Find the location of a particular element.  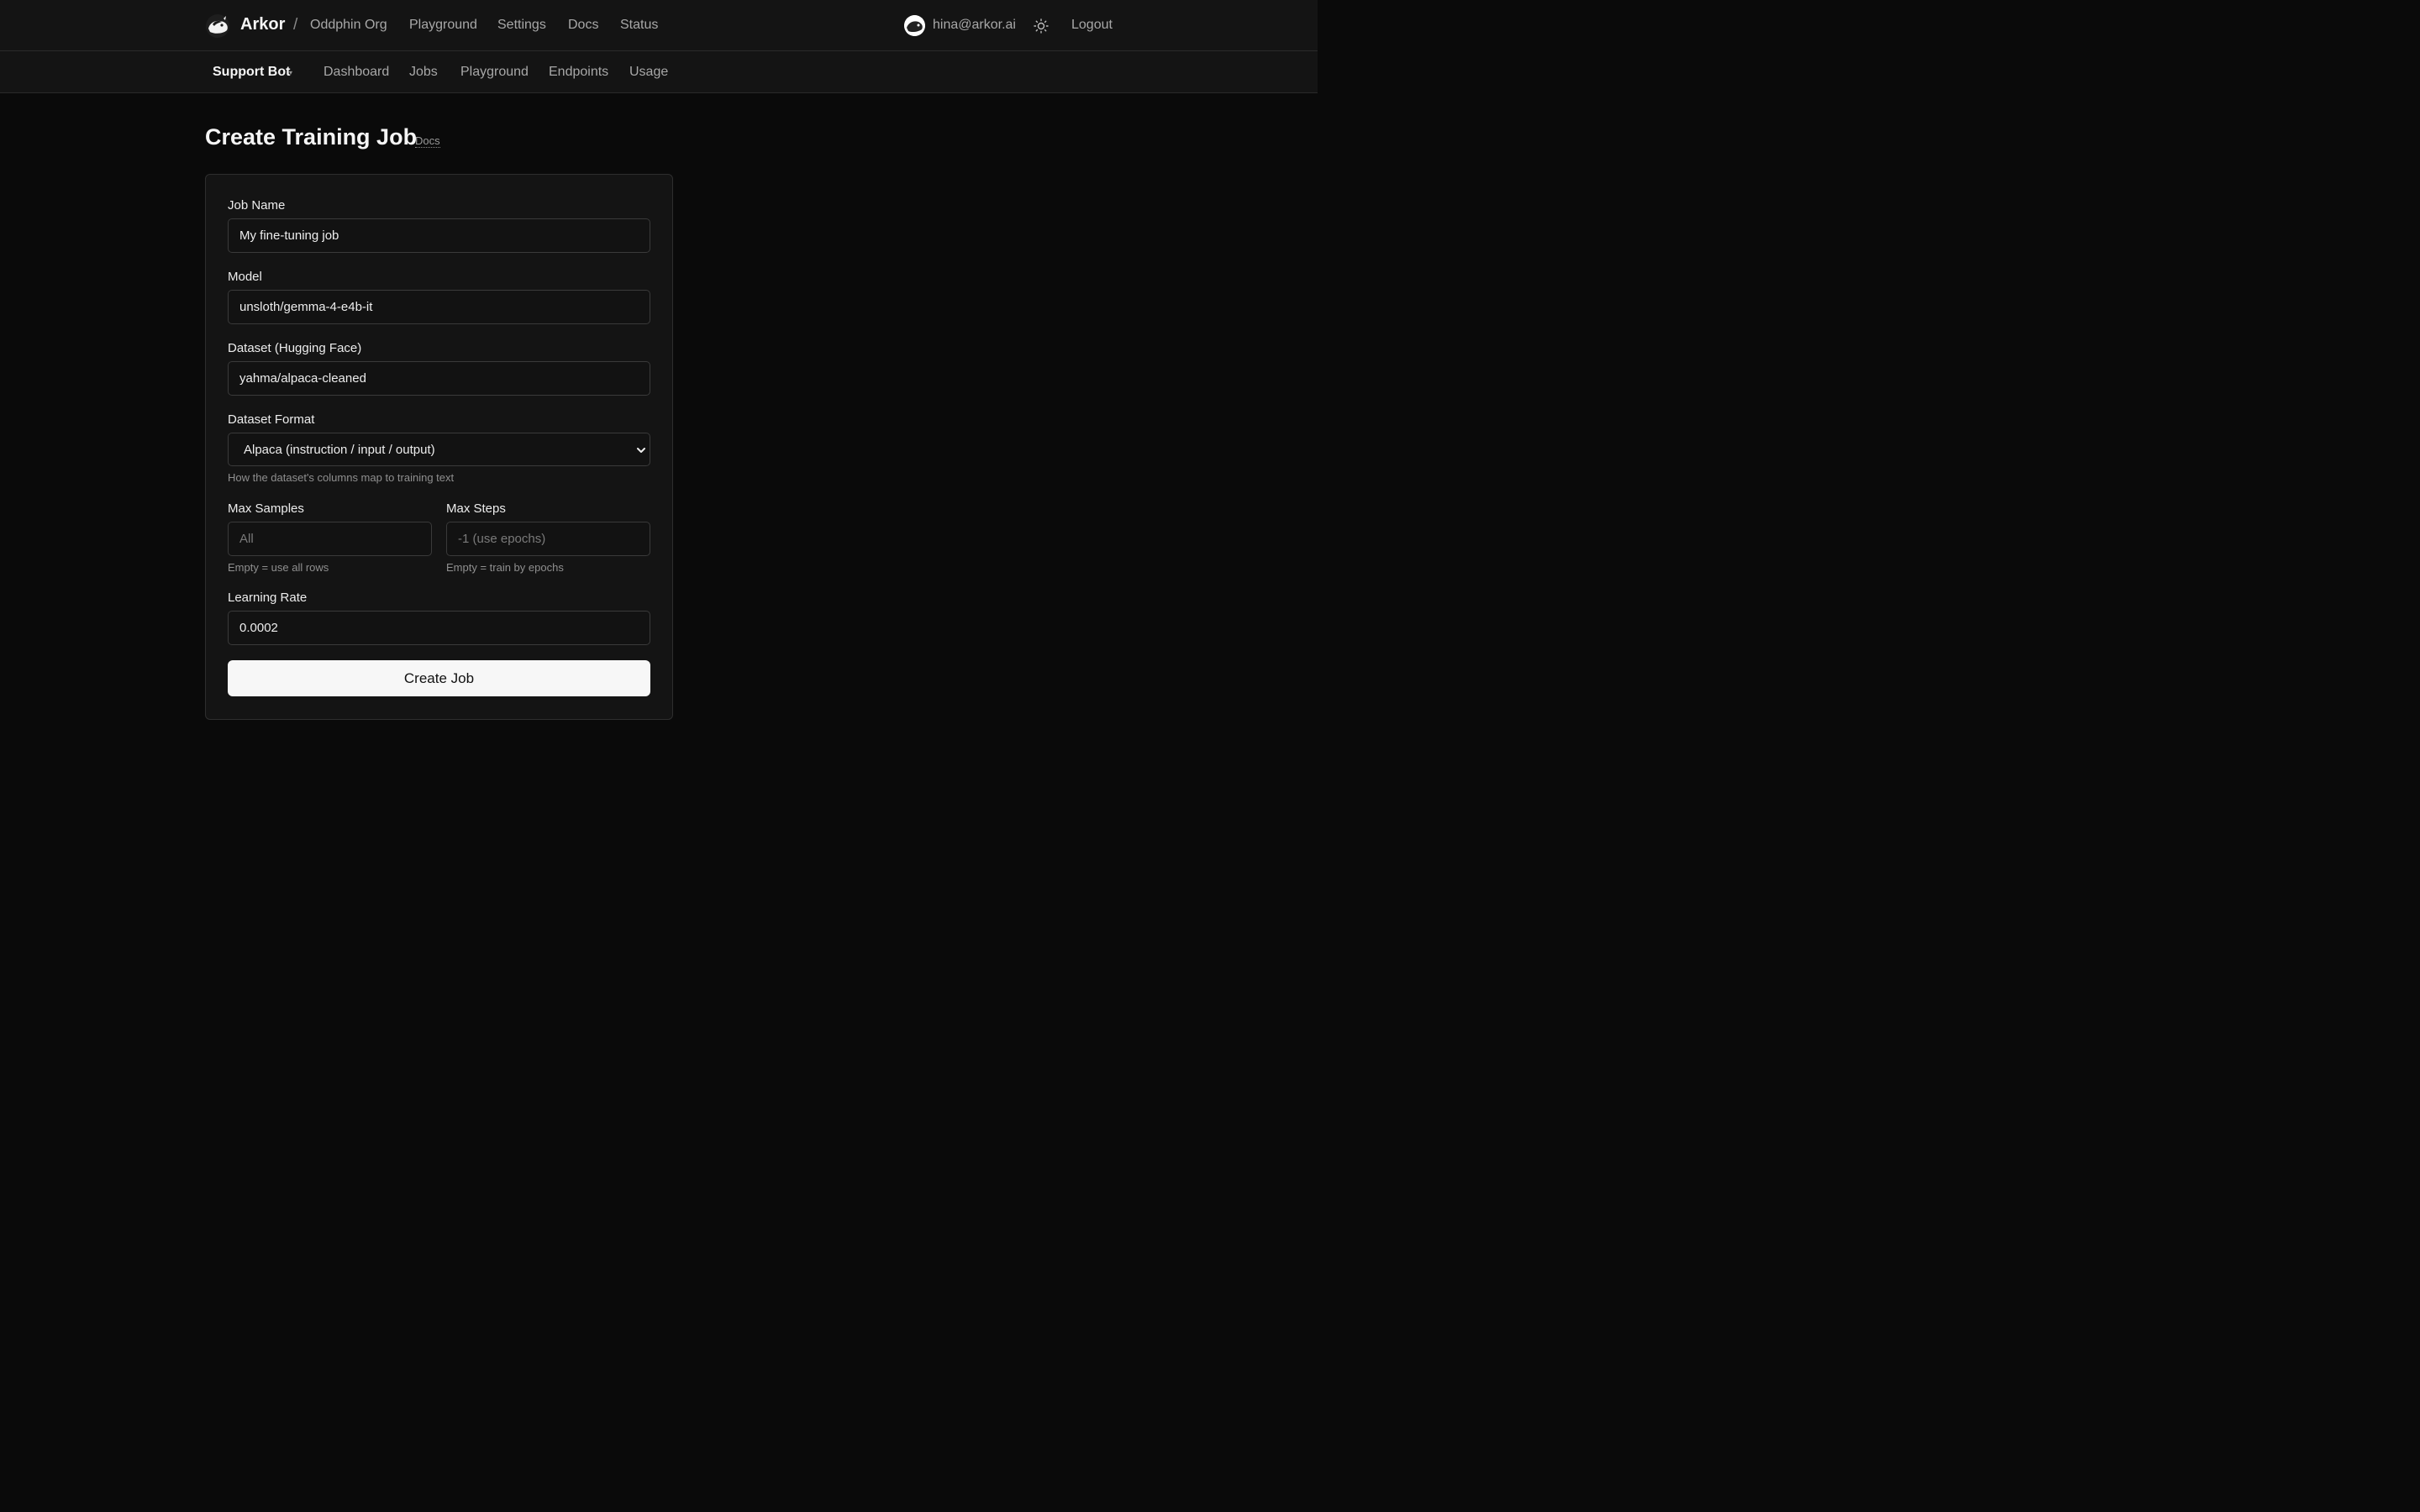

max-samples-help: Empty = use all rows is located at coordinates (278, 567).